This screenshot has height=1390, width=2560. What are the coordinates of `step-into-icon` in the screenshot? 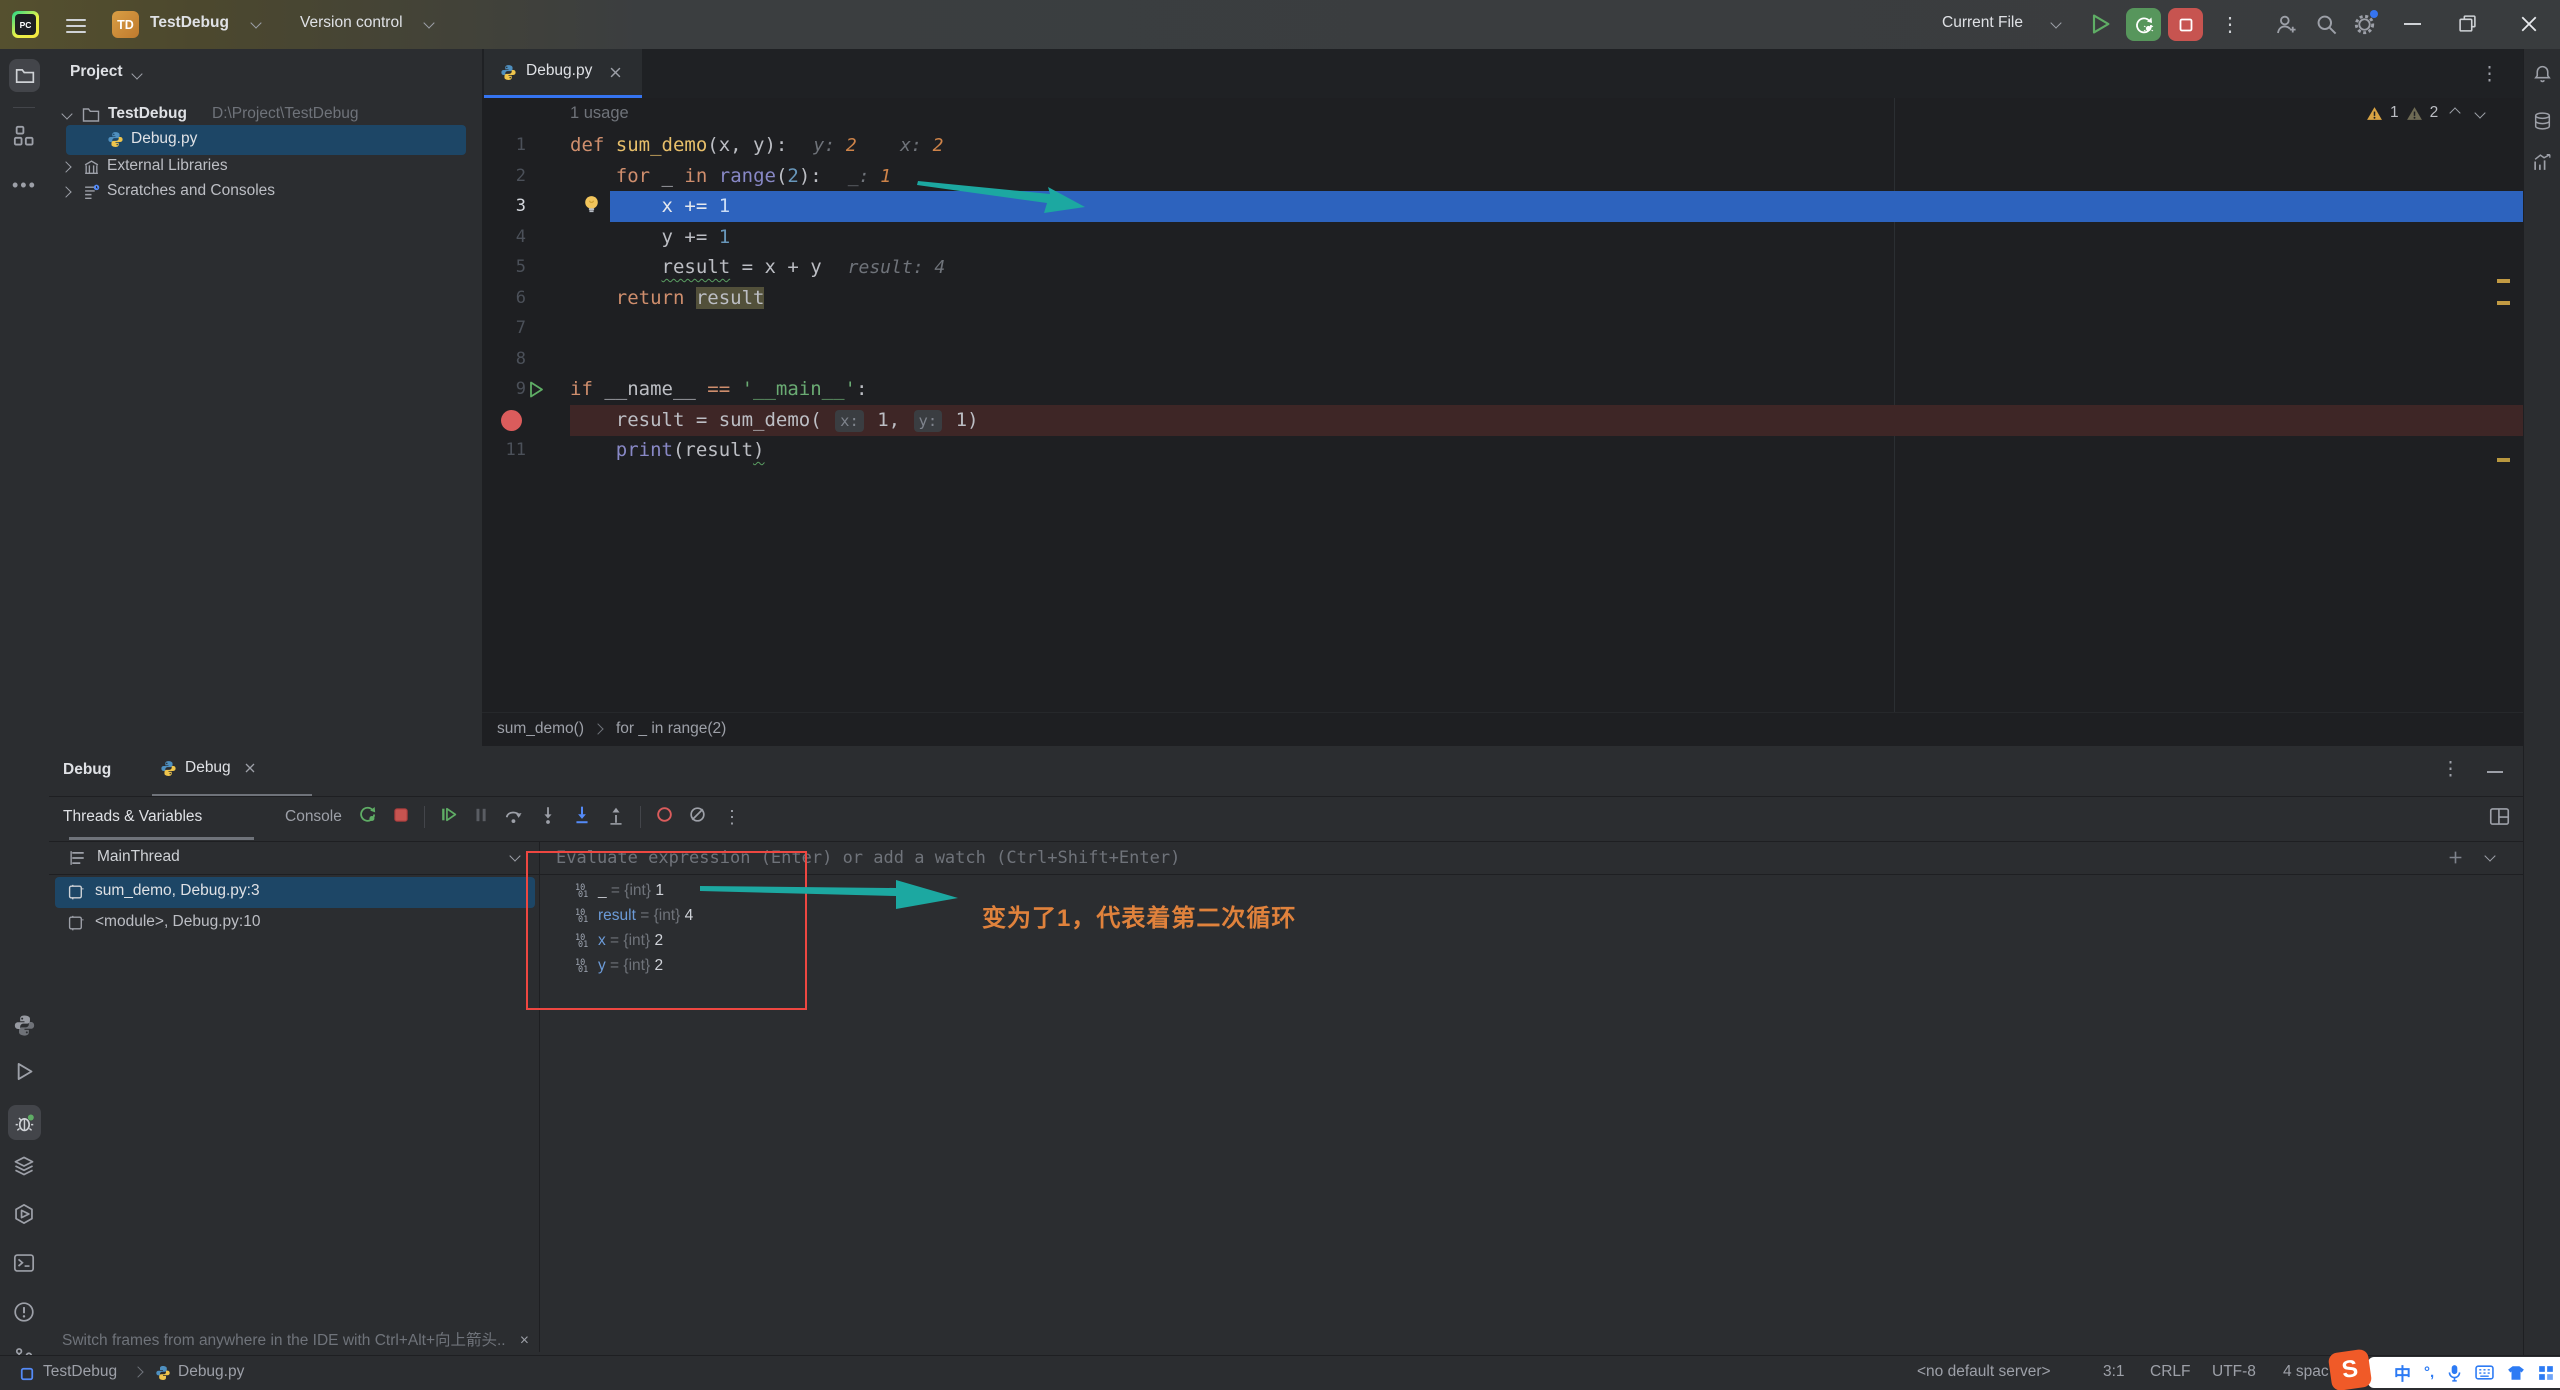 It's located at (548, 817).